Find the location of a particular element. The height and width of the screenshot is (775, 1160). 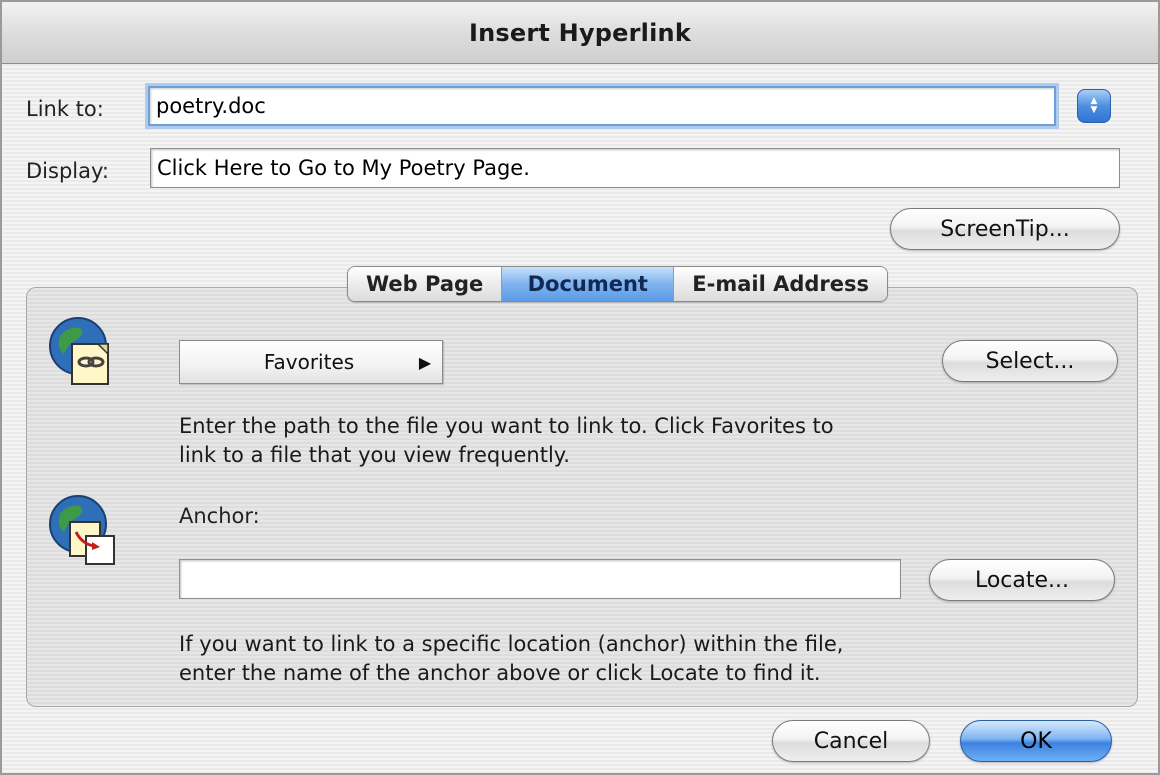

favorites-label: Favorites is located at coordinates (309, 362).